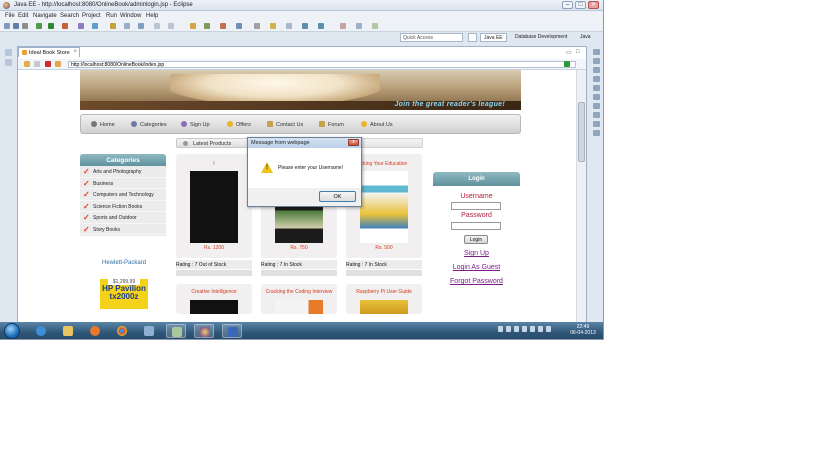  Describe the element at coordinates (123, 229) in the screenshot. I see `category-item: ✓ Story Books` at that location.